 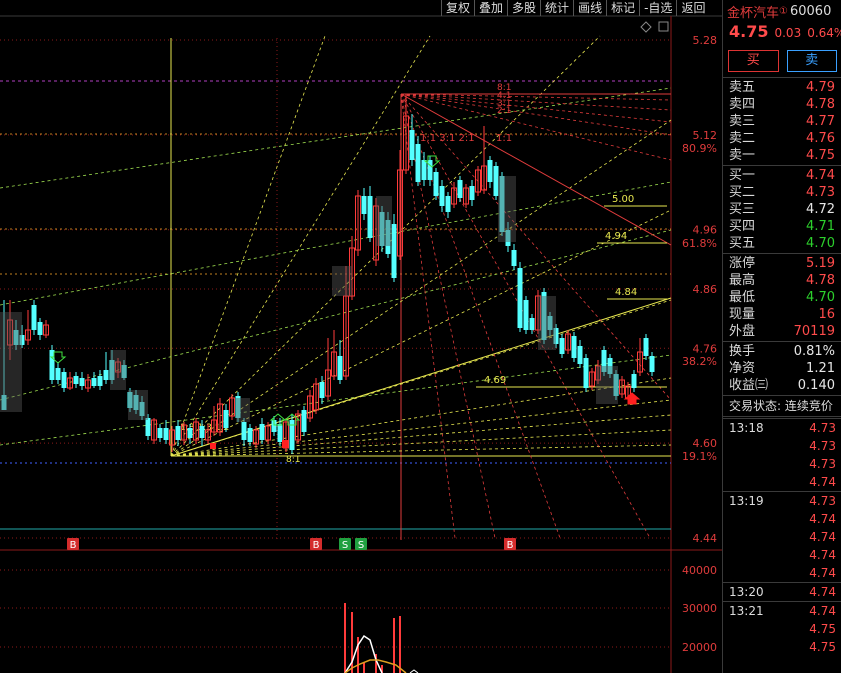 I want to click on trend-line, so click(x=336, y=138).